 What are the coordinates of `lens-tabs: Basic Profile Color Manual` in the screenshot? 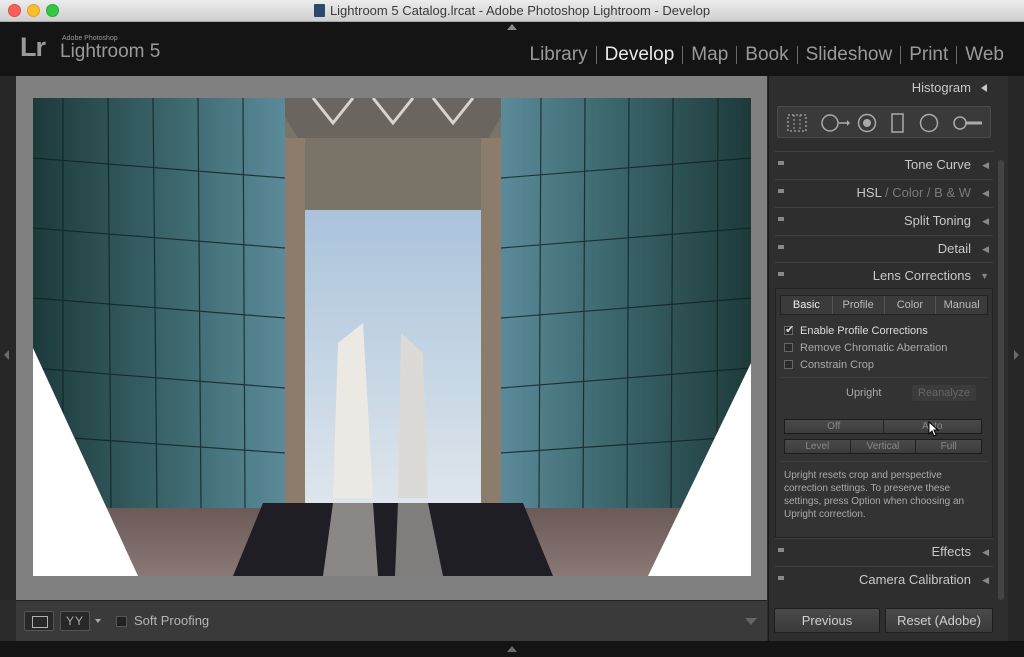 It's located at (884, 305).